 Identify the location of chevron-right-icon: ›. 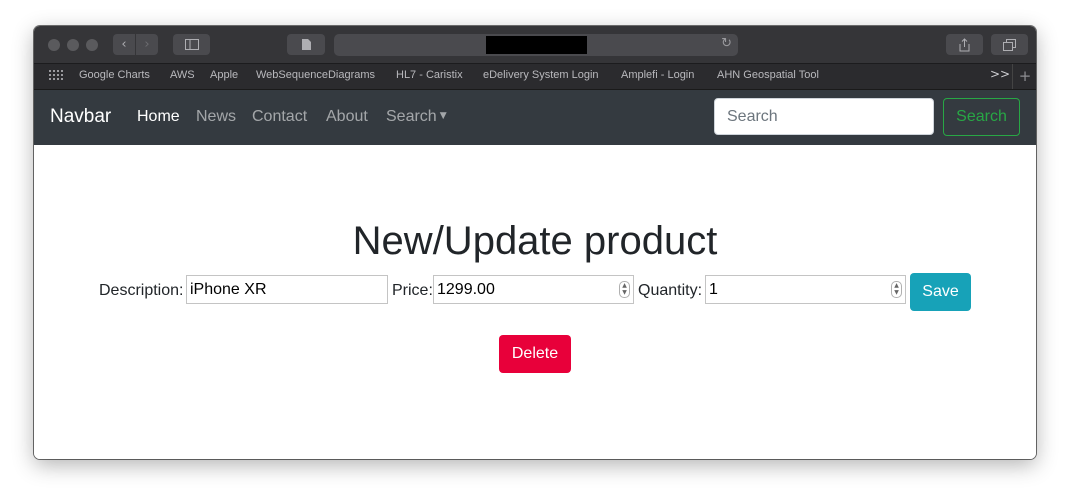
(147, 44).